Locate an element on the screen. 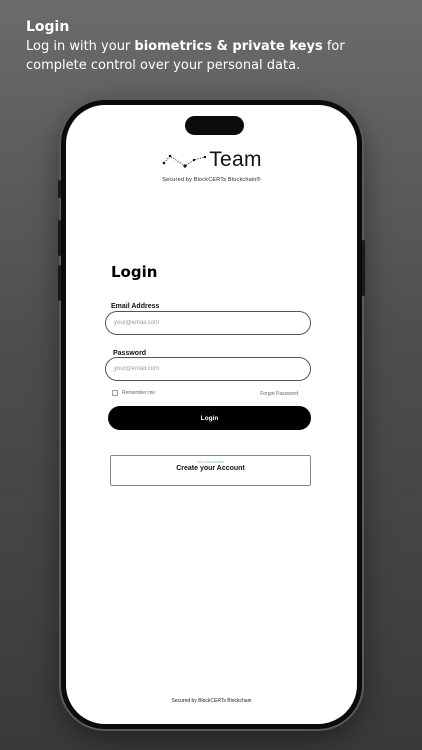 The width and height of the screenshot is (422, 750). create-account-button: New to BlockCERTs Create your Account is located at coordinates (210, 470).